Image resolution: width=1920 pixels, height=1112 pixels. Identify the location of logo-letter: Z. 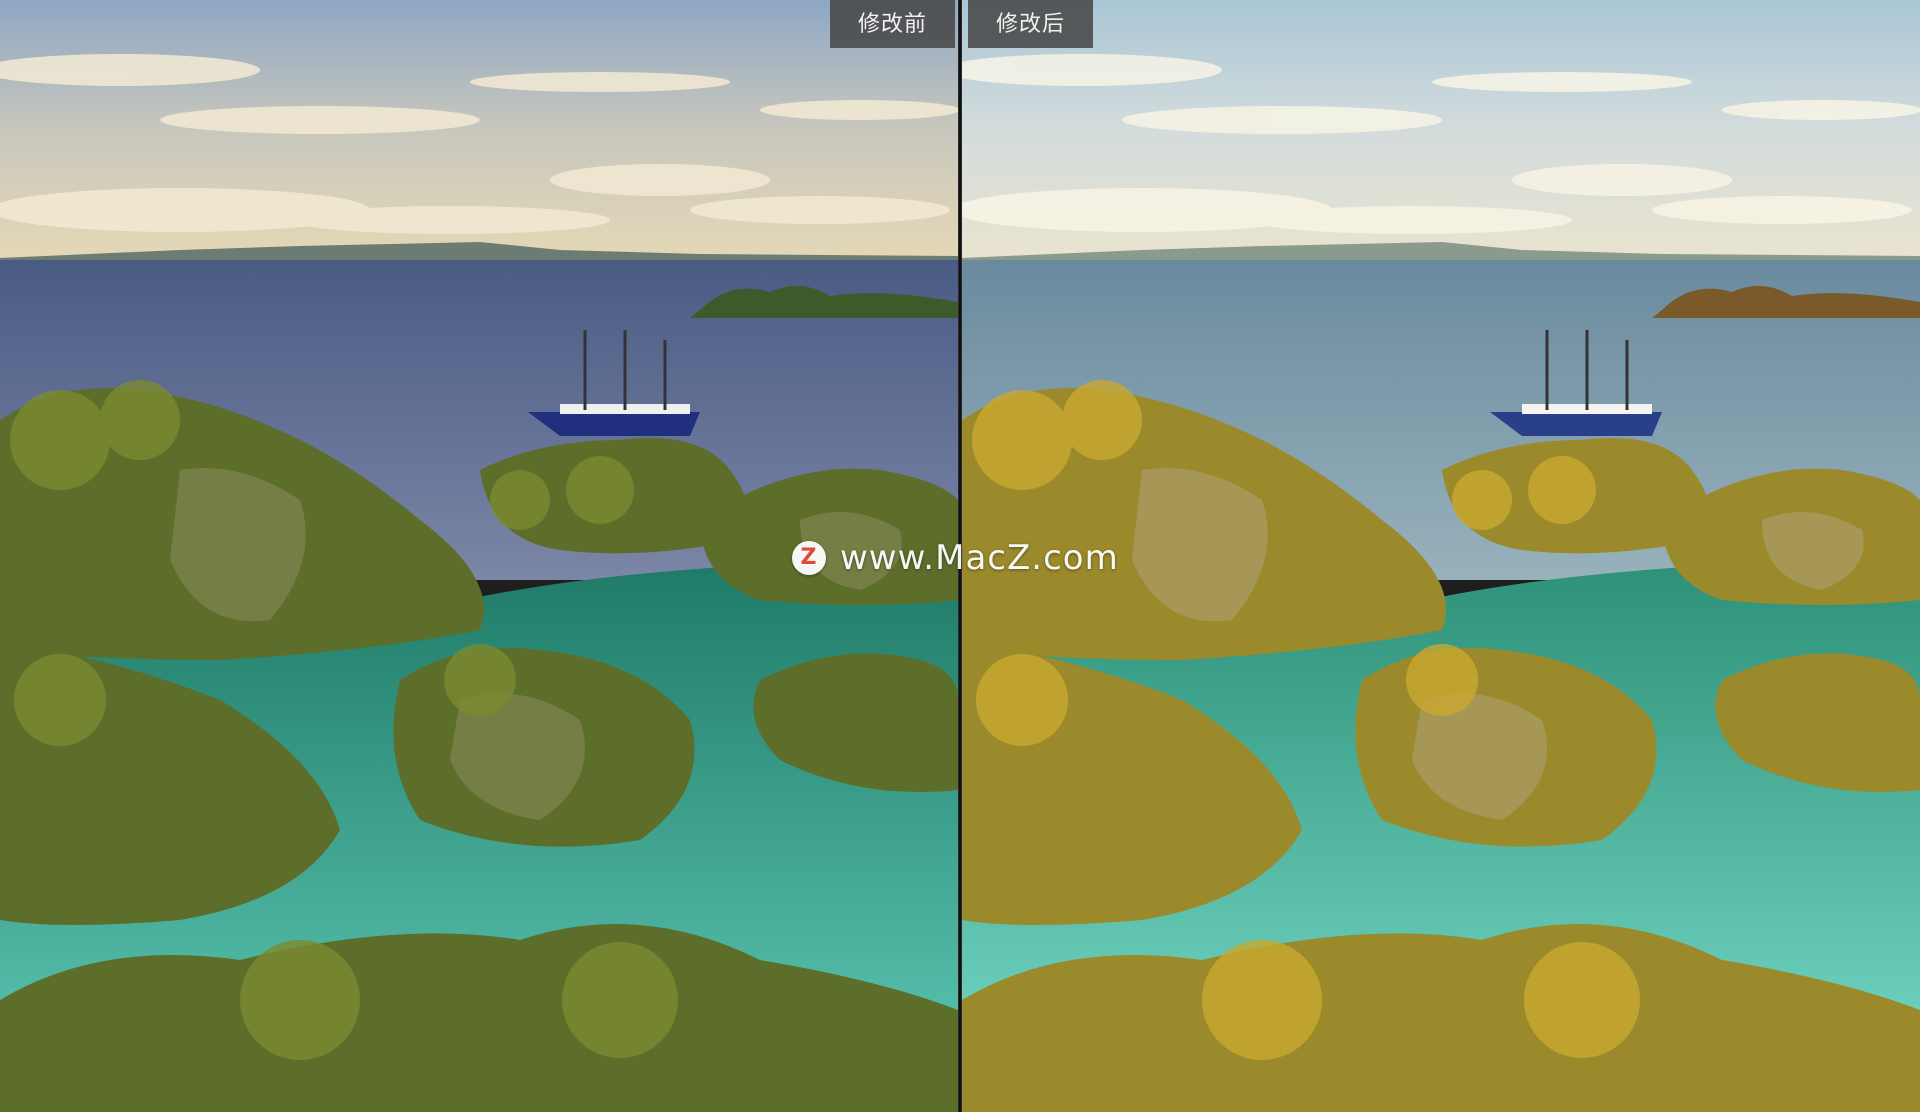
(809, 557).